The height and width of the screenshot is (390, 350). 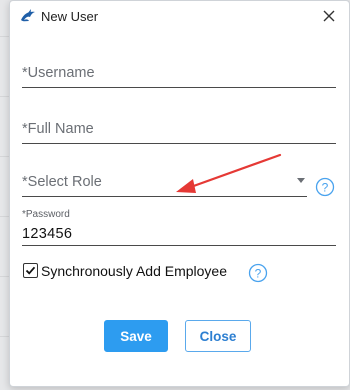 I want to click on role-help-question-icon: ?, so click(x=325, y=187).